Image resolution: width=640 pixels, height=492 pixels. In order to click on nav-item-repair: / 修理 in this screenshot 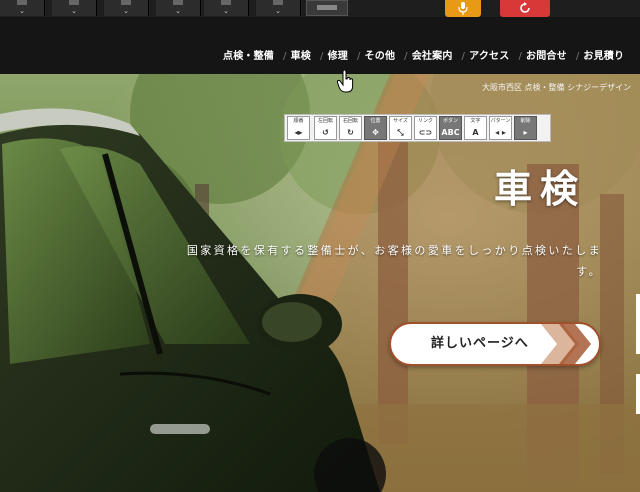, I will do `click(333, 54)`.